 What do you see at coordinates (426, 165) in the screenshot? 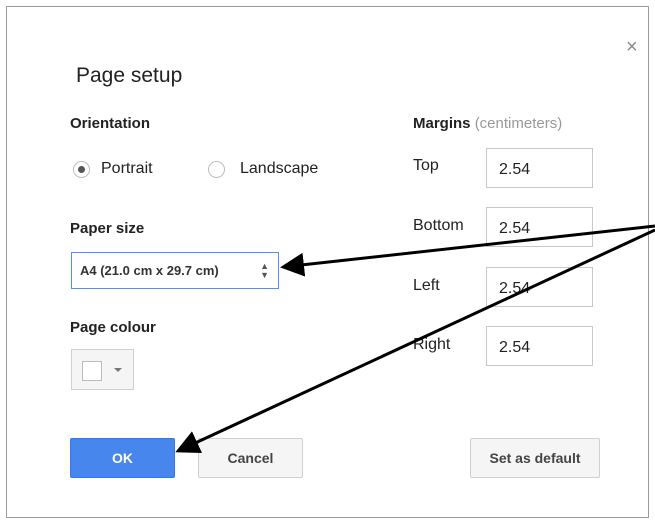
I see `margin-top-label: Top` at bounding box center [426, 165].